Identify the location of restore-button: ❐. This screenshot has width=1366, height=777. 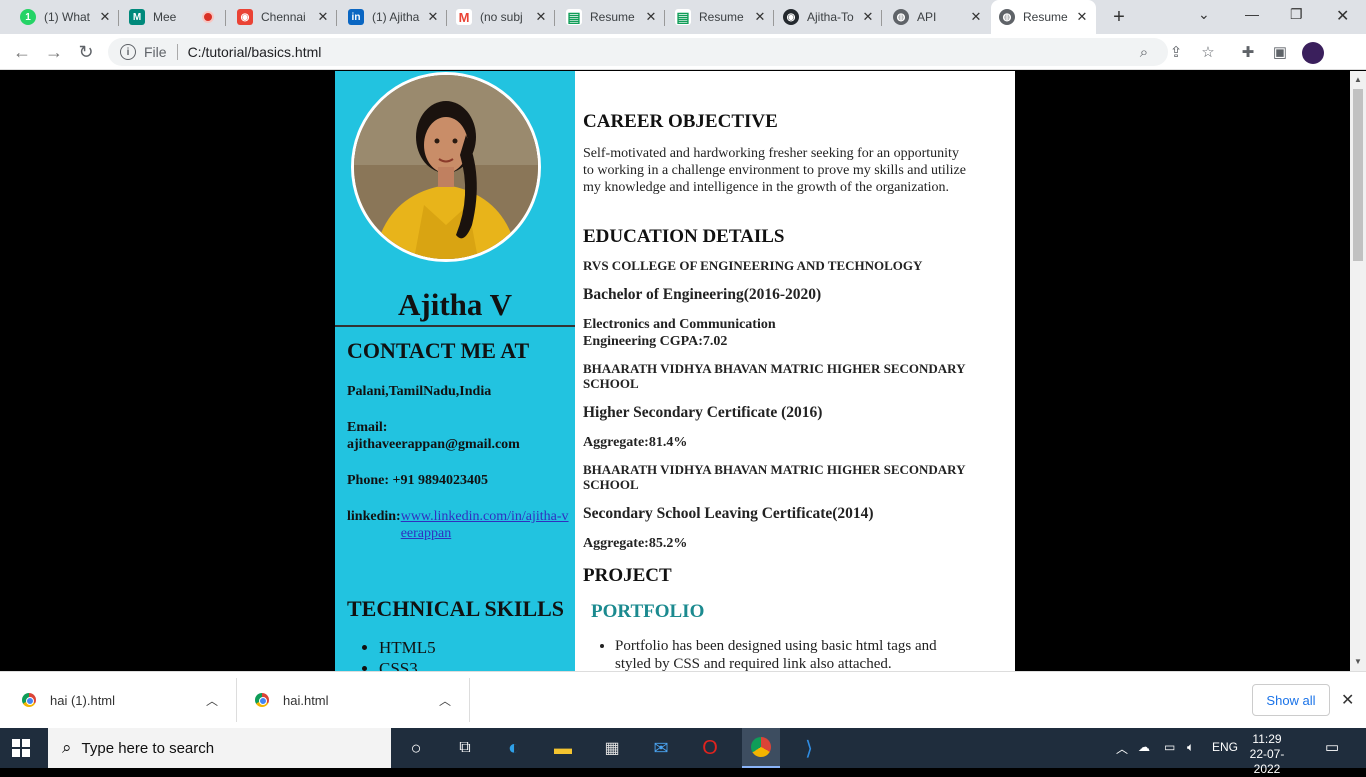
(1296, 14).